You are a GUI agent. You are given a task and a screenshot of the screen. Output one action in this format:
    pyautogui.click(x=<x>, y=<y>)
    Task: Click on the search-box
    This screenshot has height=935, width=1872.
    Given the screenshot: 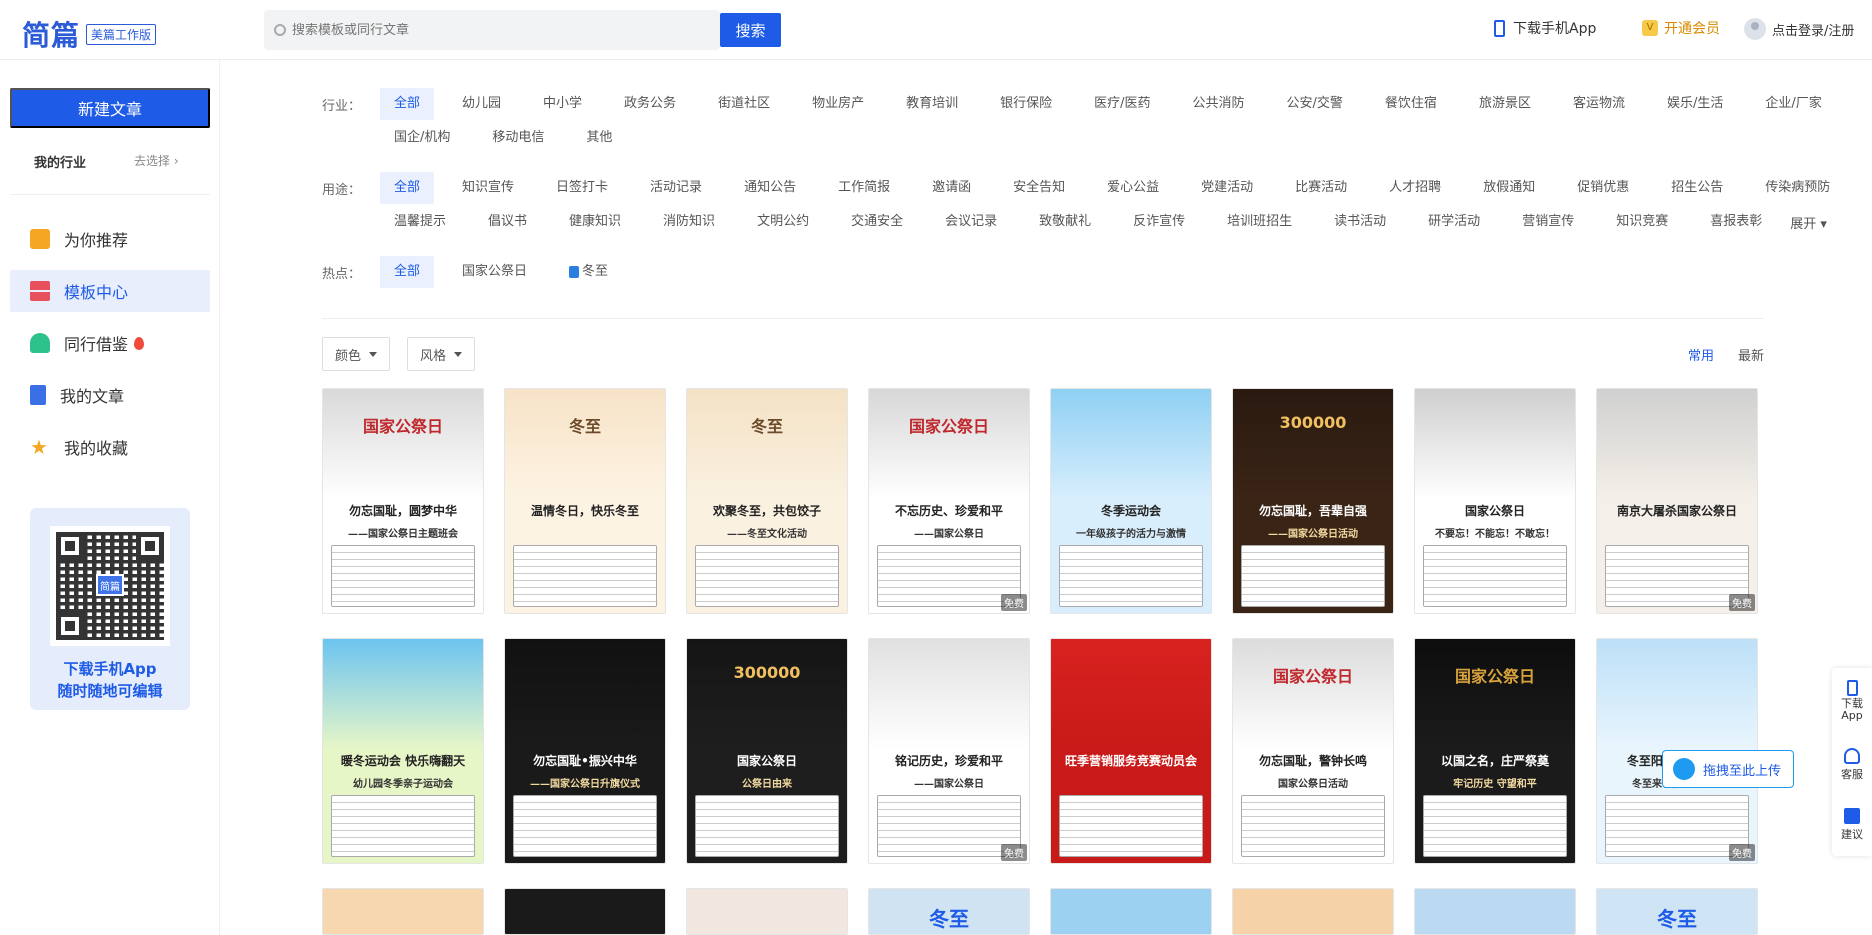 What is the action you would take?
    pyautogui.click(x=492, y=30)
    